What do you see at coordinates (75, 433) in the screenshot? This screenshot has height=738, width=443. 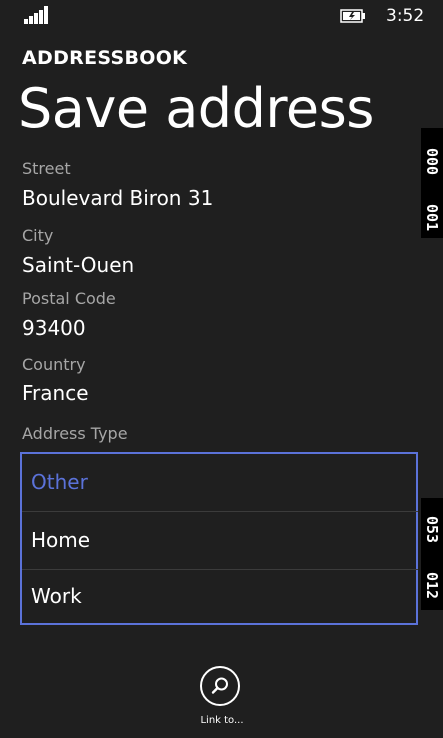 I see `address-type-label: Address Type` at bounding box center [75, 433].